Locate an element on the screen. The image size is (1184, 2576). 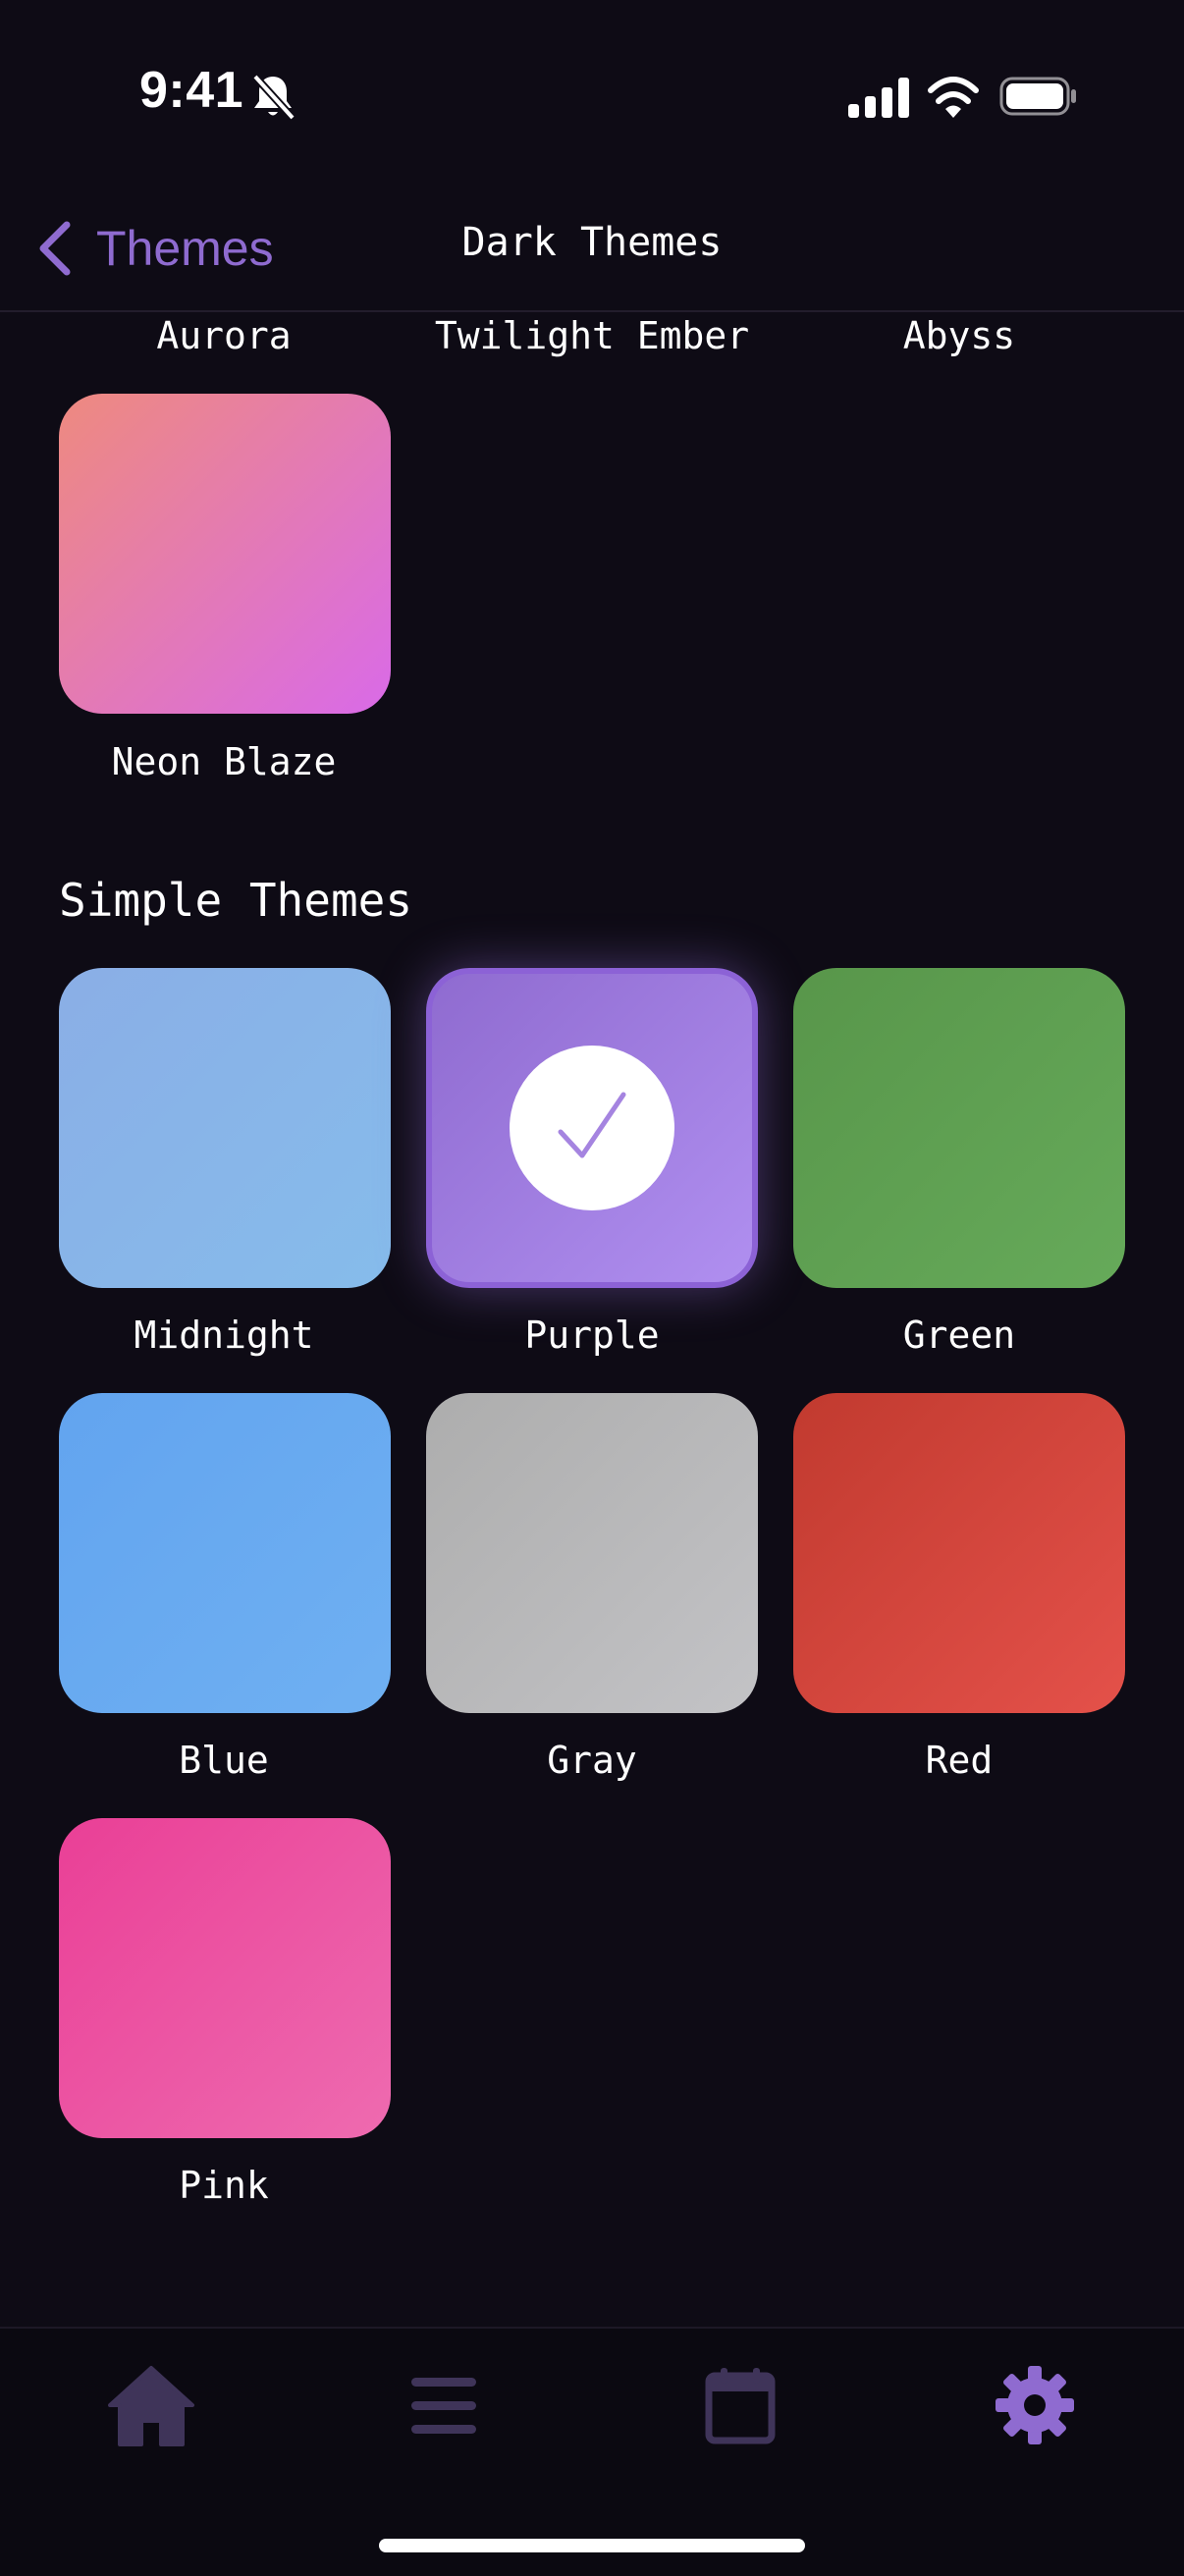
tab-menu is located at coordinates (444, 2405).